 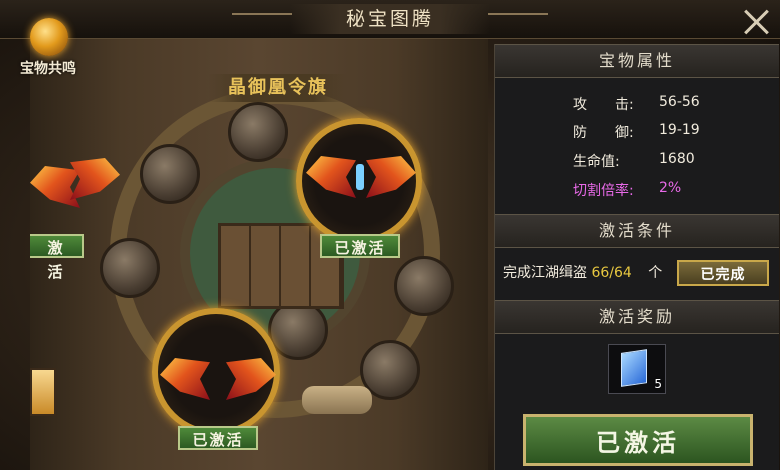 What do you see at coordinates (637, 61) in the screenshot?
I see `attributes-header: 宝物属性` at bounding box center [637, 61].